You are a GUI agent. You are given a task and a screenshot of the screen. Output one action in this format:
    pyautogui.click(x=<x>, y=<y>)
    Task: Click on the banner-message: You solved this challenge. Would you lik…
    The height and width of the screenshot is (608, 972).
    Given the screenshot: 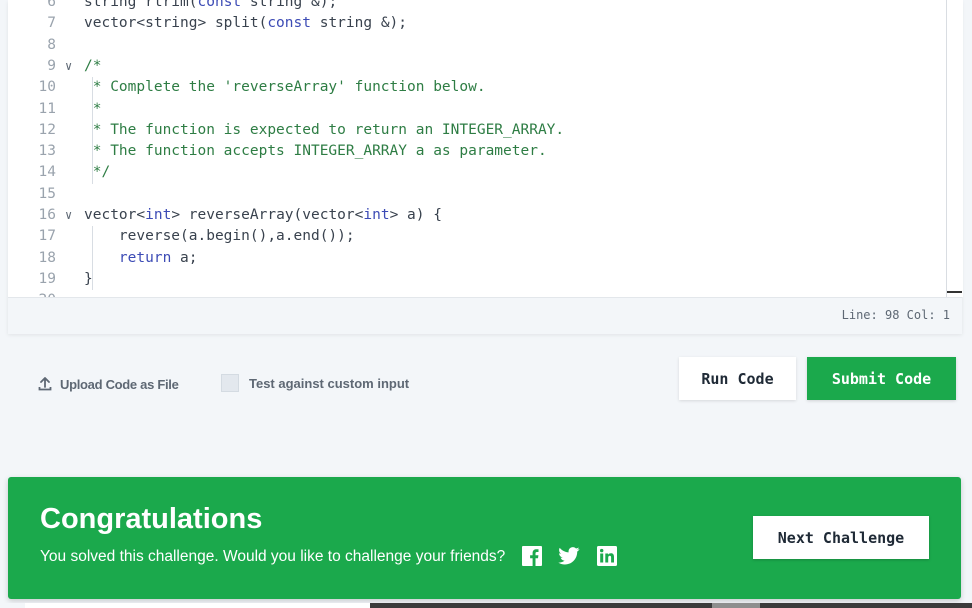 What is the action you would take?
    pyautogui.click(x=273, y=556)
    